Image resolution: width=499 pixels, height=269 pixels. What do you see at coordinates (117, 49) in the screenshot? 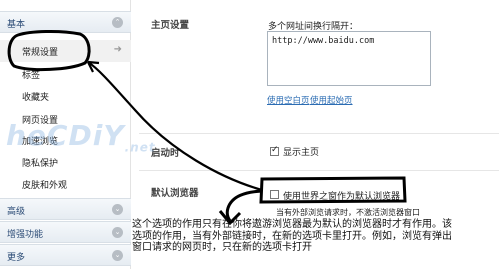
I see `arrow-right-icon: ➜` at bounding box center [117, 49].